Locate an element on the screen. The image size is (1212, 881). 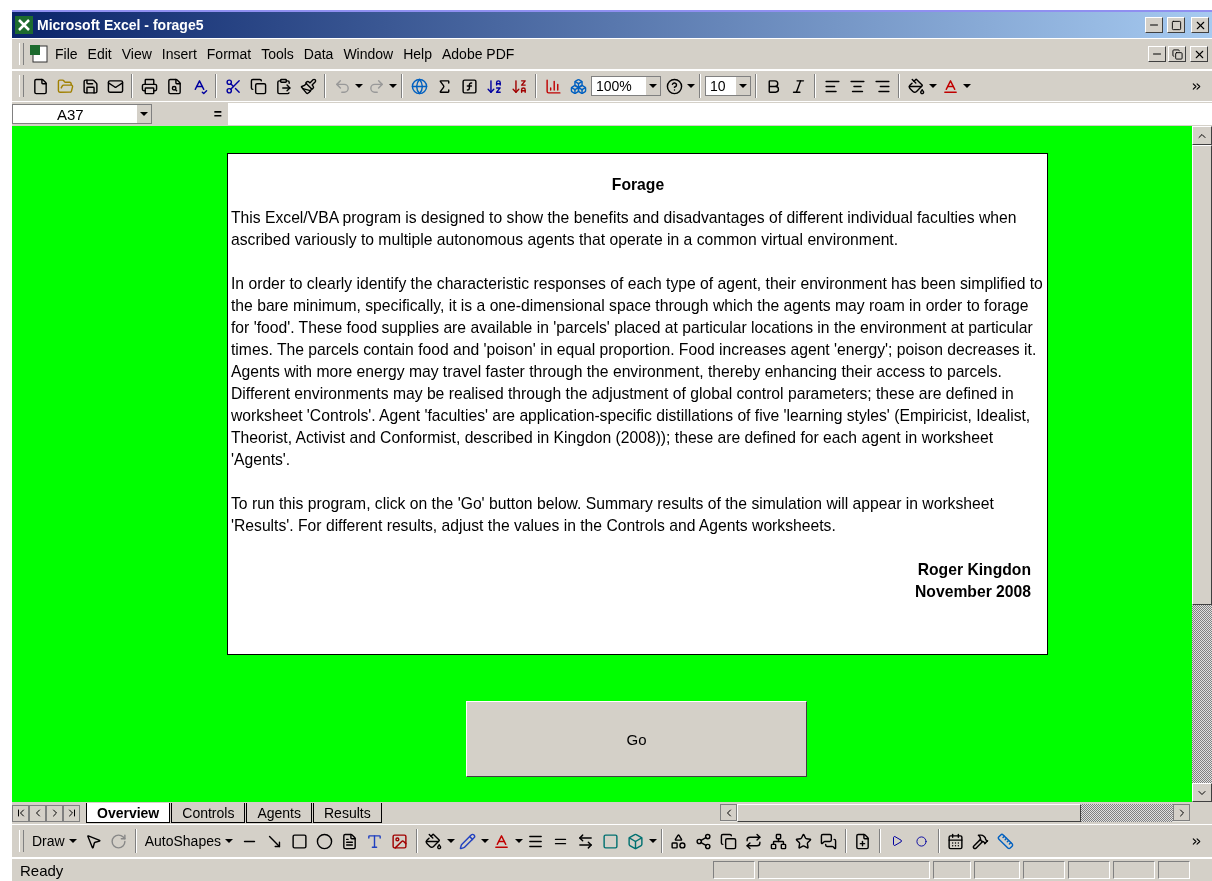
draw-menu: Draw is located at coordinates (54, 841).